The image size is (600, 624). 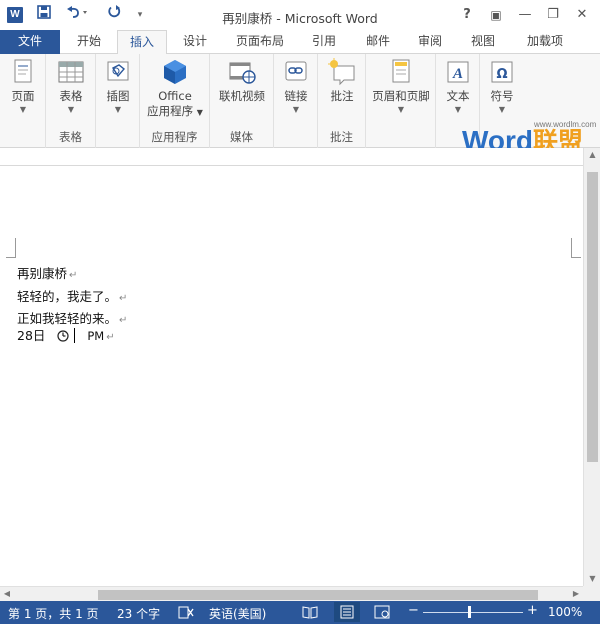 I want to click on svg-text: Ω, so click(x=501, y=74).